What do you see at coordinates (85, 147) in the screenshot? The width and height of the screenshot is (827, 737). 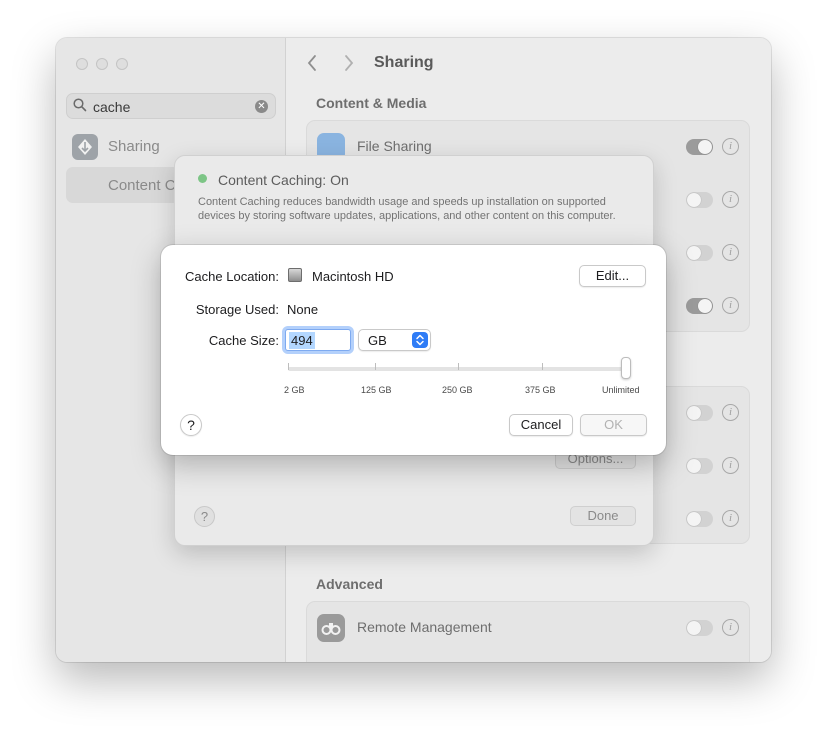 I see `sharing-icon` at bounding box center [85, 147].